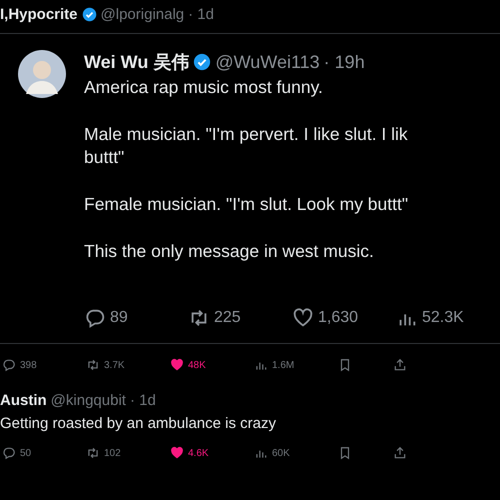  What do you see at coordinates (246, 146) in the screenshot?
I see `post-text: Male musician. "I'm pervert. I like slut. I lik buttt"` at bounding box center [246, 146].